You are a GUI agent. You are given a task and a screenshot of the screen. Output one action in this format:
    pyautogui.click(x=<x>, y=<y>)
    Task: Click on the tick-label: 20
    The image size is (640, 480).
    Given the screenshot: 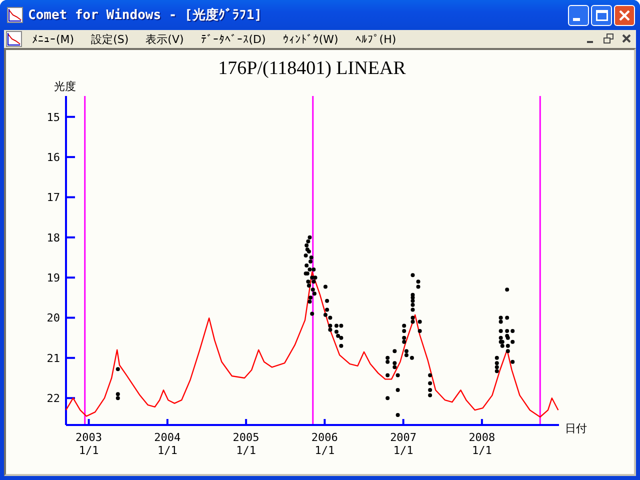 What is the action you would take?
    pyautogui.click(x=53, y=318)
    